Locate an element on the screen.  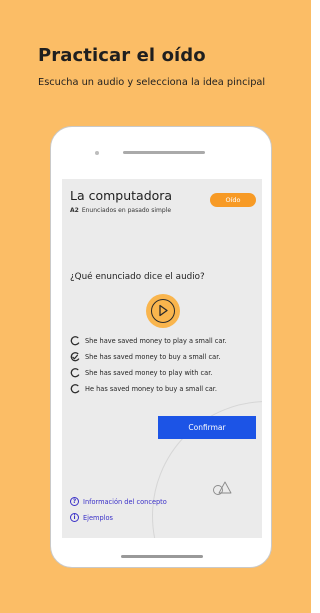
examples-link: i Ejemplos is located at coordinates (91, 517).